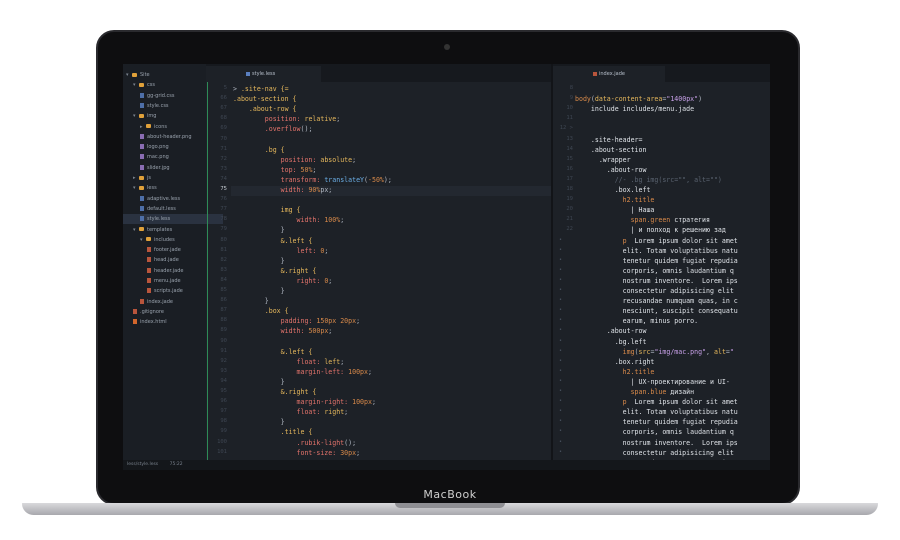 The image size is (900, 540). What do you see at coordinates (161, 95) in the screenshot?
I see `tree-item-label: gg-grid.css` at bounding box center [161, 95].